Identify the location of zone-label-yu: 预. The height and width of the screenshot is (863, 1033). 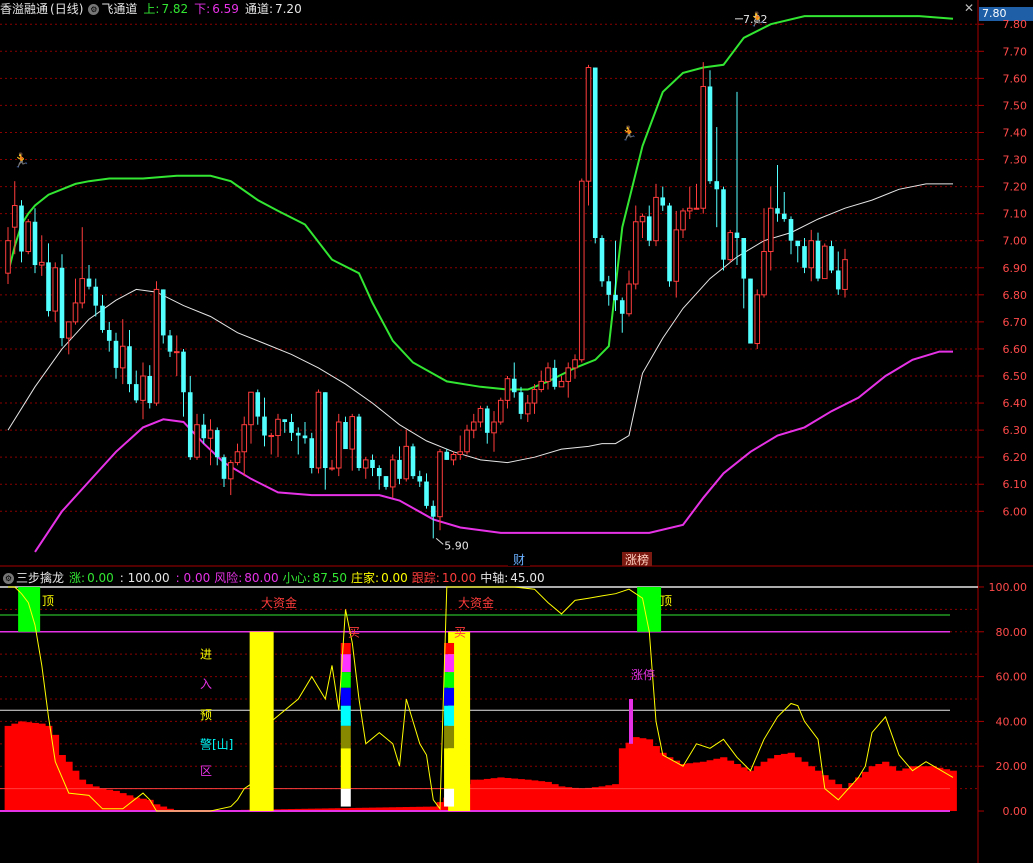
(206, 715).